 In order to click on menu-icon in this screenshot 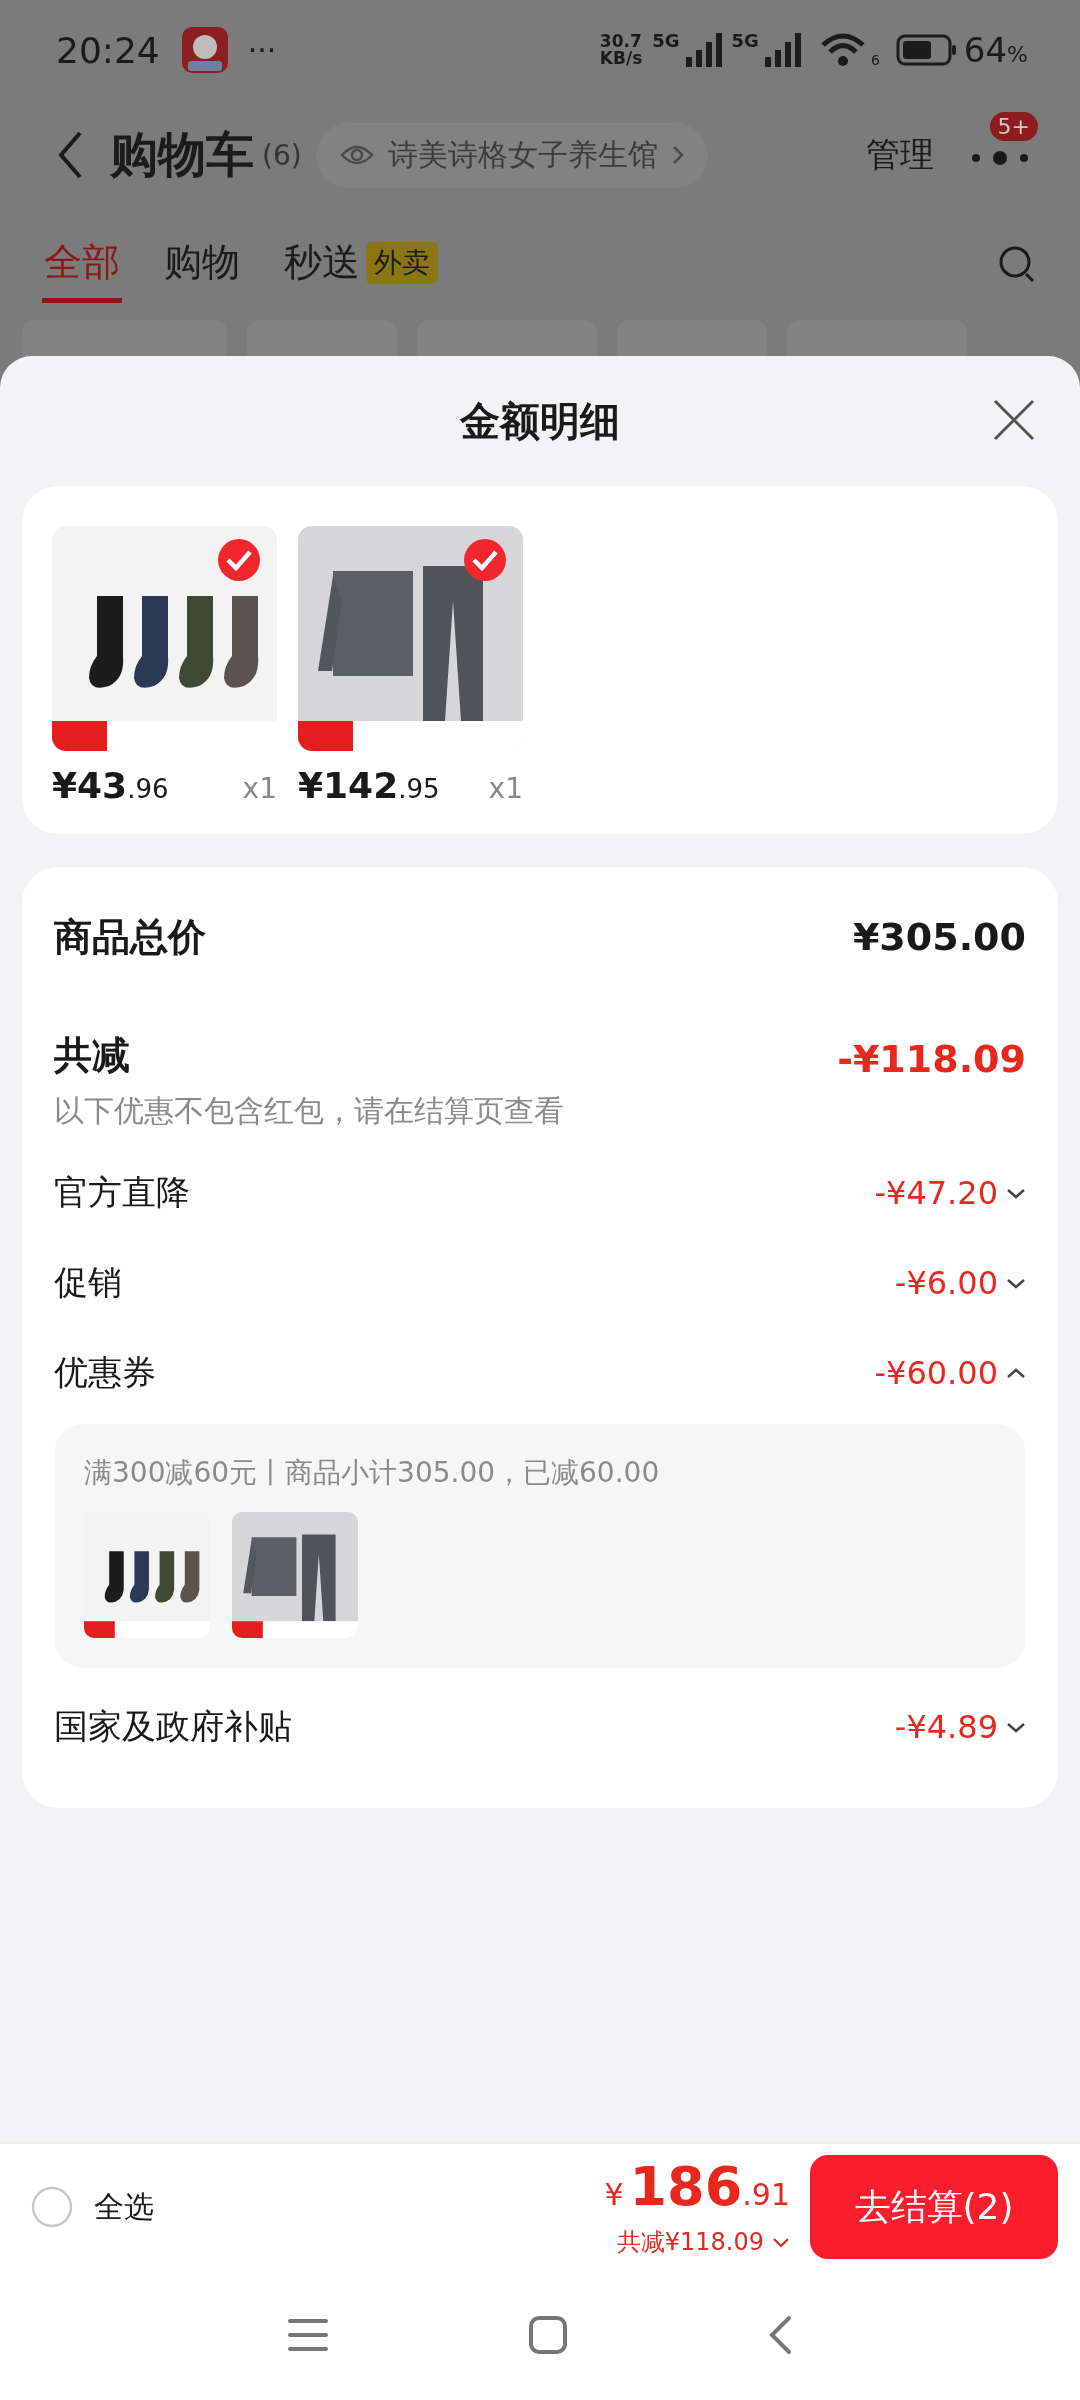, I will do `click(308, 2335)`.